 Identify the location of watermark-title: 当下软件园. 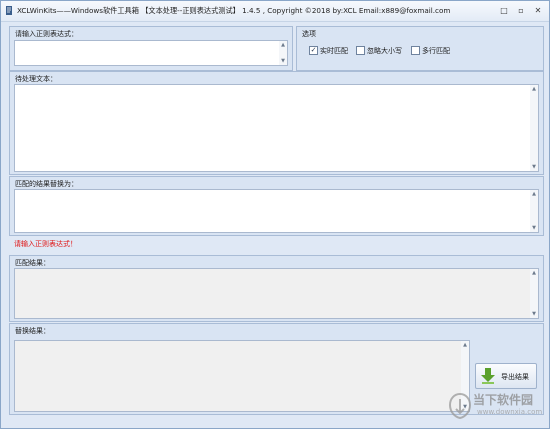
(503, 400).